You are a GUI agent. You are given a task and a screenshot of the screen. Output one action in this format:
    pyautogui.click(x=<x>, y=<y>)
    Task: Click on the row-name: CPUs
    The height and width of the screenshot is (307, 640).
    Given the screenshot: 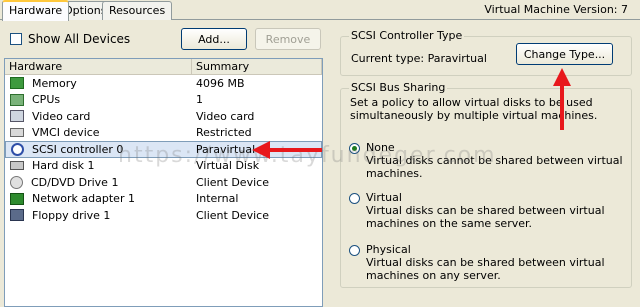 What is the action you would take?
    pyautogui.click(x=46, y=100)
    